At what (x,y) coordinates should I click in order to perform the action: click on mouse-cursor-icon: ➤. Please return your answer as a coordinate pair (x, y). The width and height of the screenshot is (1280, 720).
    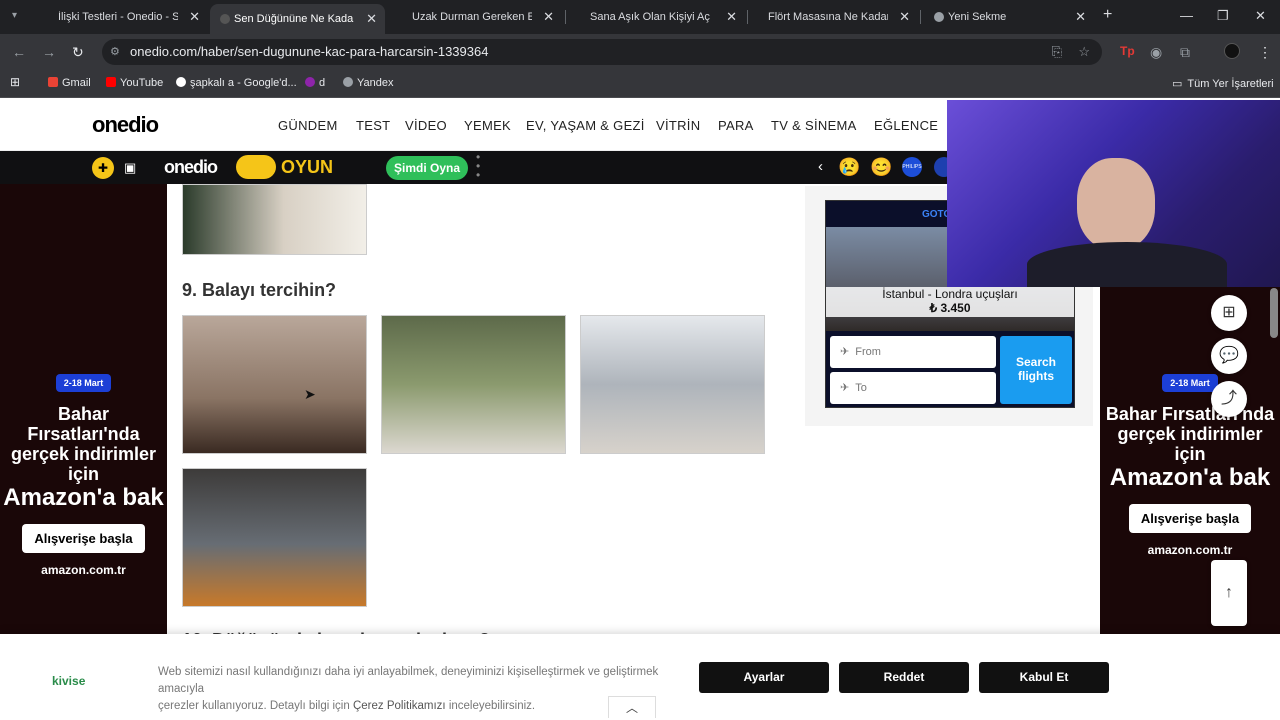
    Looking at the image, I should click on (310, 394).